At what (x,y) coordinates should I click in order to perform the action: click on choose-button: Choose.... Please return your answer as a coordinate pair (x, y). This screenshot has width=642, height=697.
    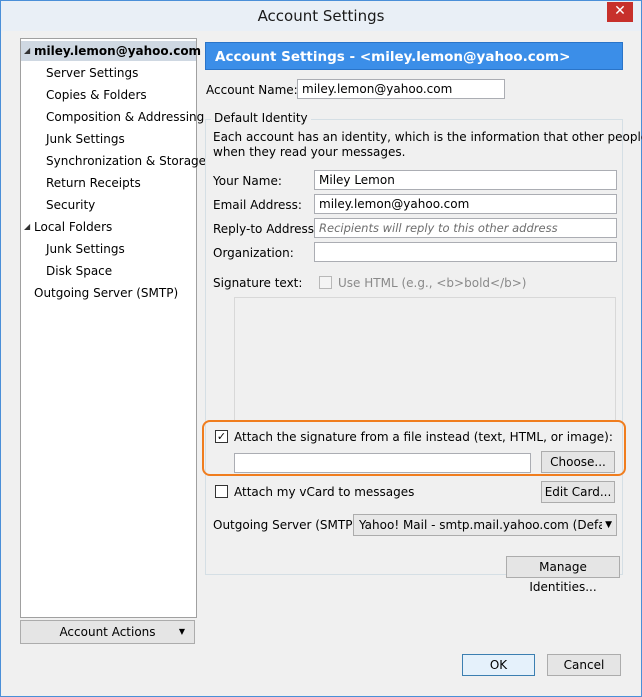
    Looking at the image, I should click on (578, 462).